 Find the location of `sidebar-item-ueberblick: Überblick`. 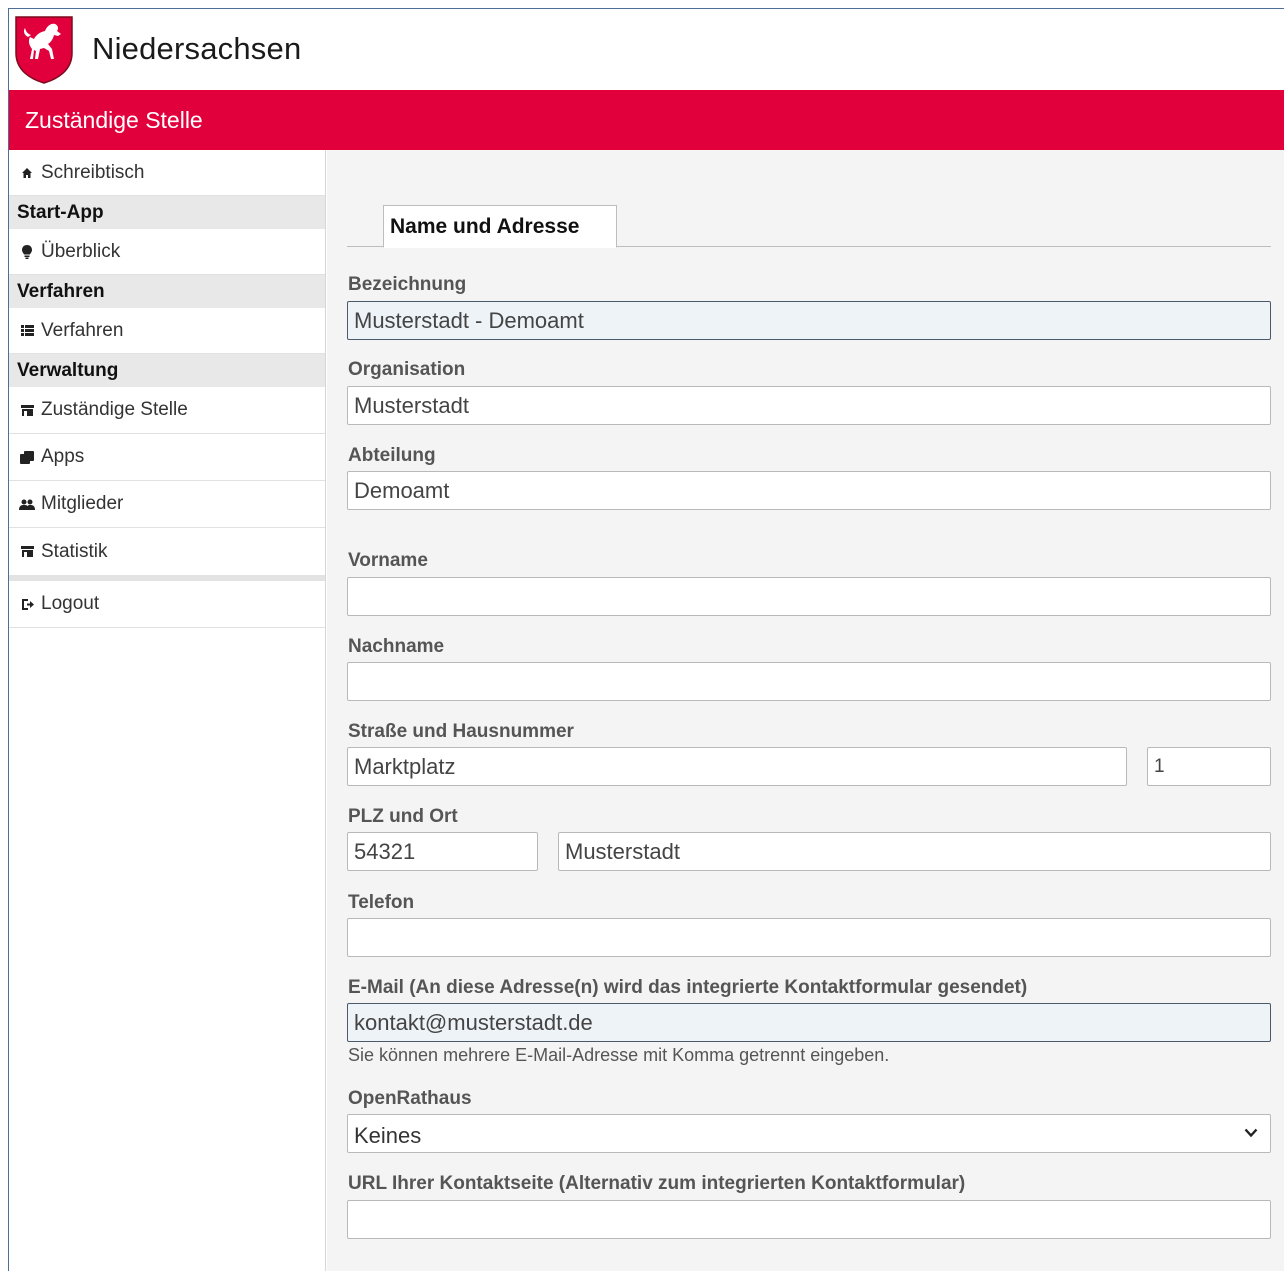

sidebar-item-ueberblick: Überblick is located at coordinates (167, 252).